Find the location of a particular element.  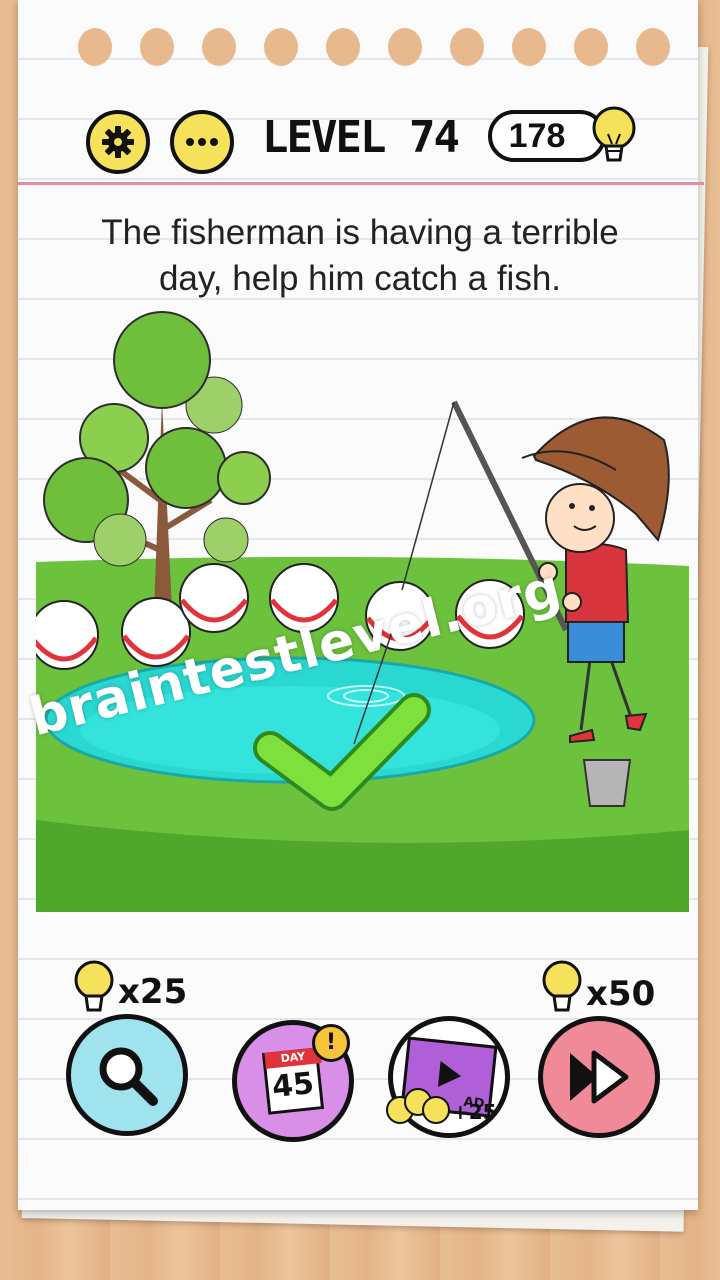

settings-button is located at coordinates (118, 142).